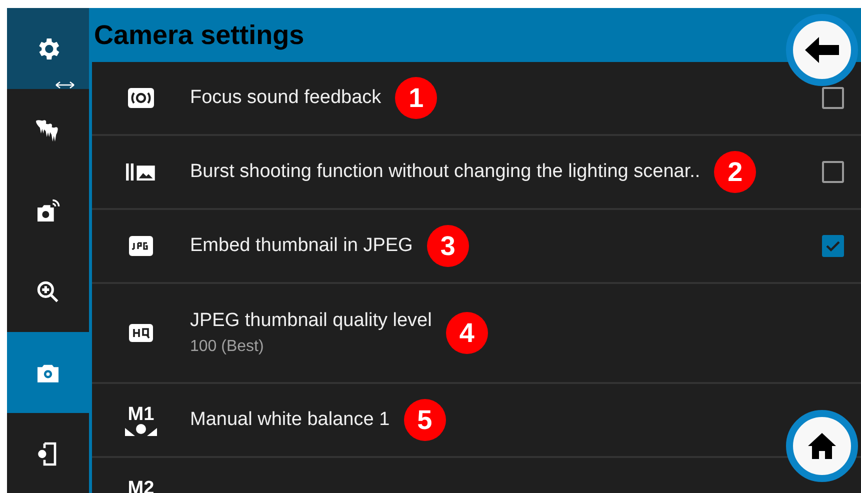 The height and width of the screenshot is (493, 861). I want to click on setting-row: Embed thumbnail in JPEG 3, so click(476, 247).